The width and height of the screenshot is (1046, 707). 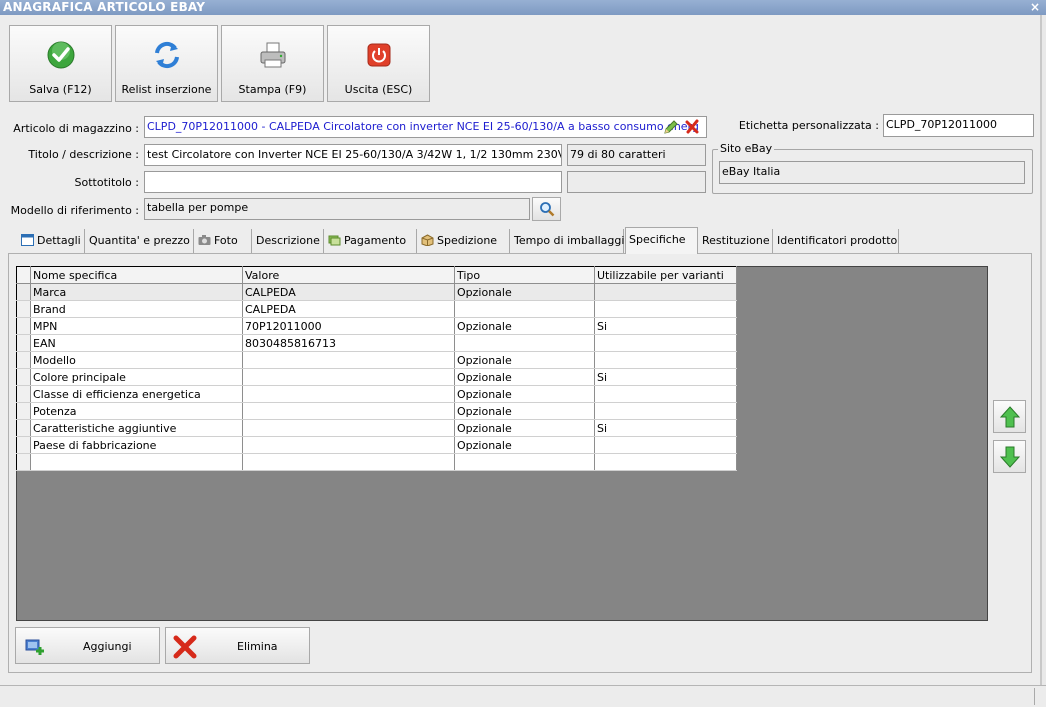 What do you see at coordinates (136, 428) in the screenshot?
I see `grid-cell: Caratteristiche aggiuntive` at bounding box center [136, 428].